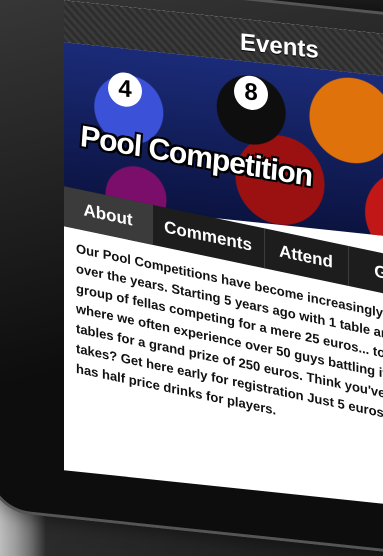 The height and width of the screenshot is (556, 383). I want to click on ball-8-label: 8, so click(251, 93).